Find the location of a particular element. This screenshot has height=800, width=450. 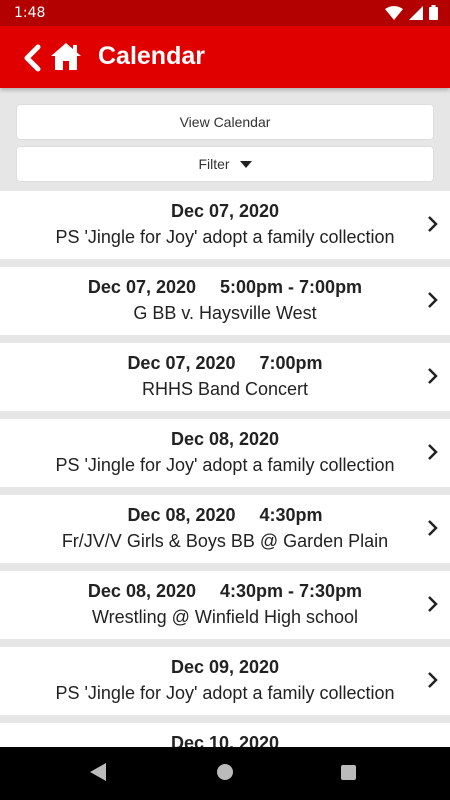

event-time: 4:30pm is located at coordinates (291, 515).